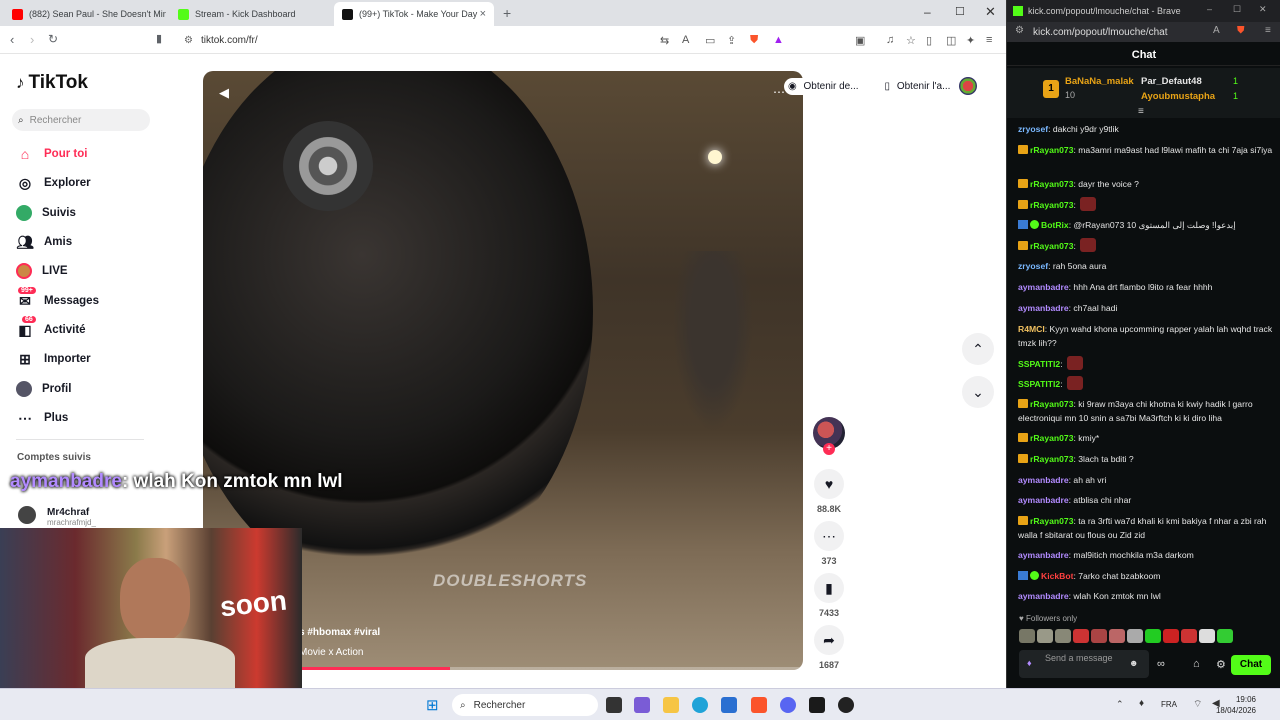 The image size is (1280, 720). Describe the element at coordinates (71, 517) in the screenshot. I see `followed-account: Mr4chraf mrachrafmjd_` at that location.